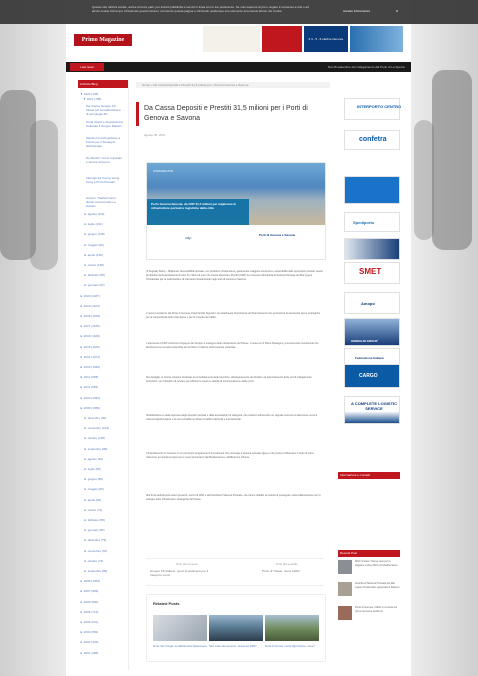 The image size is (478, 676). What do you see at coordinates (89, 612) in the screenshot?
I see `archive-month-link: ► 2005 (714)` at bounding box center [89, 612].